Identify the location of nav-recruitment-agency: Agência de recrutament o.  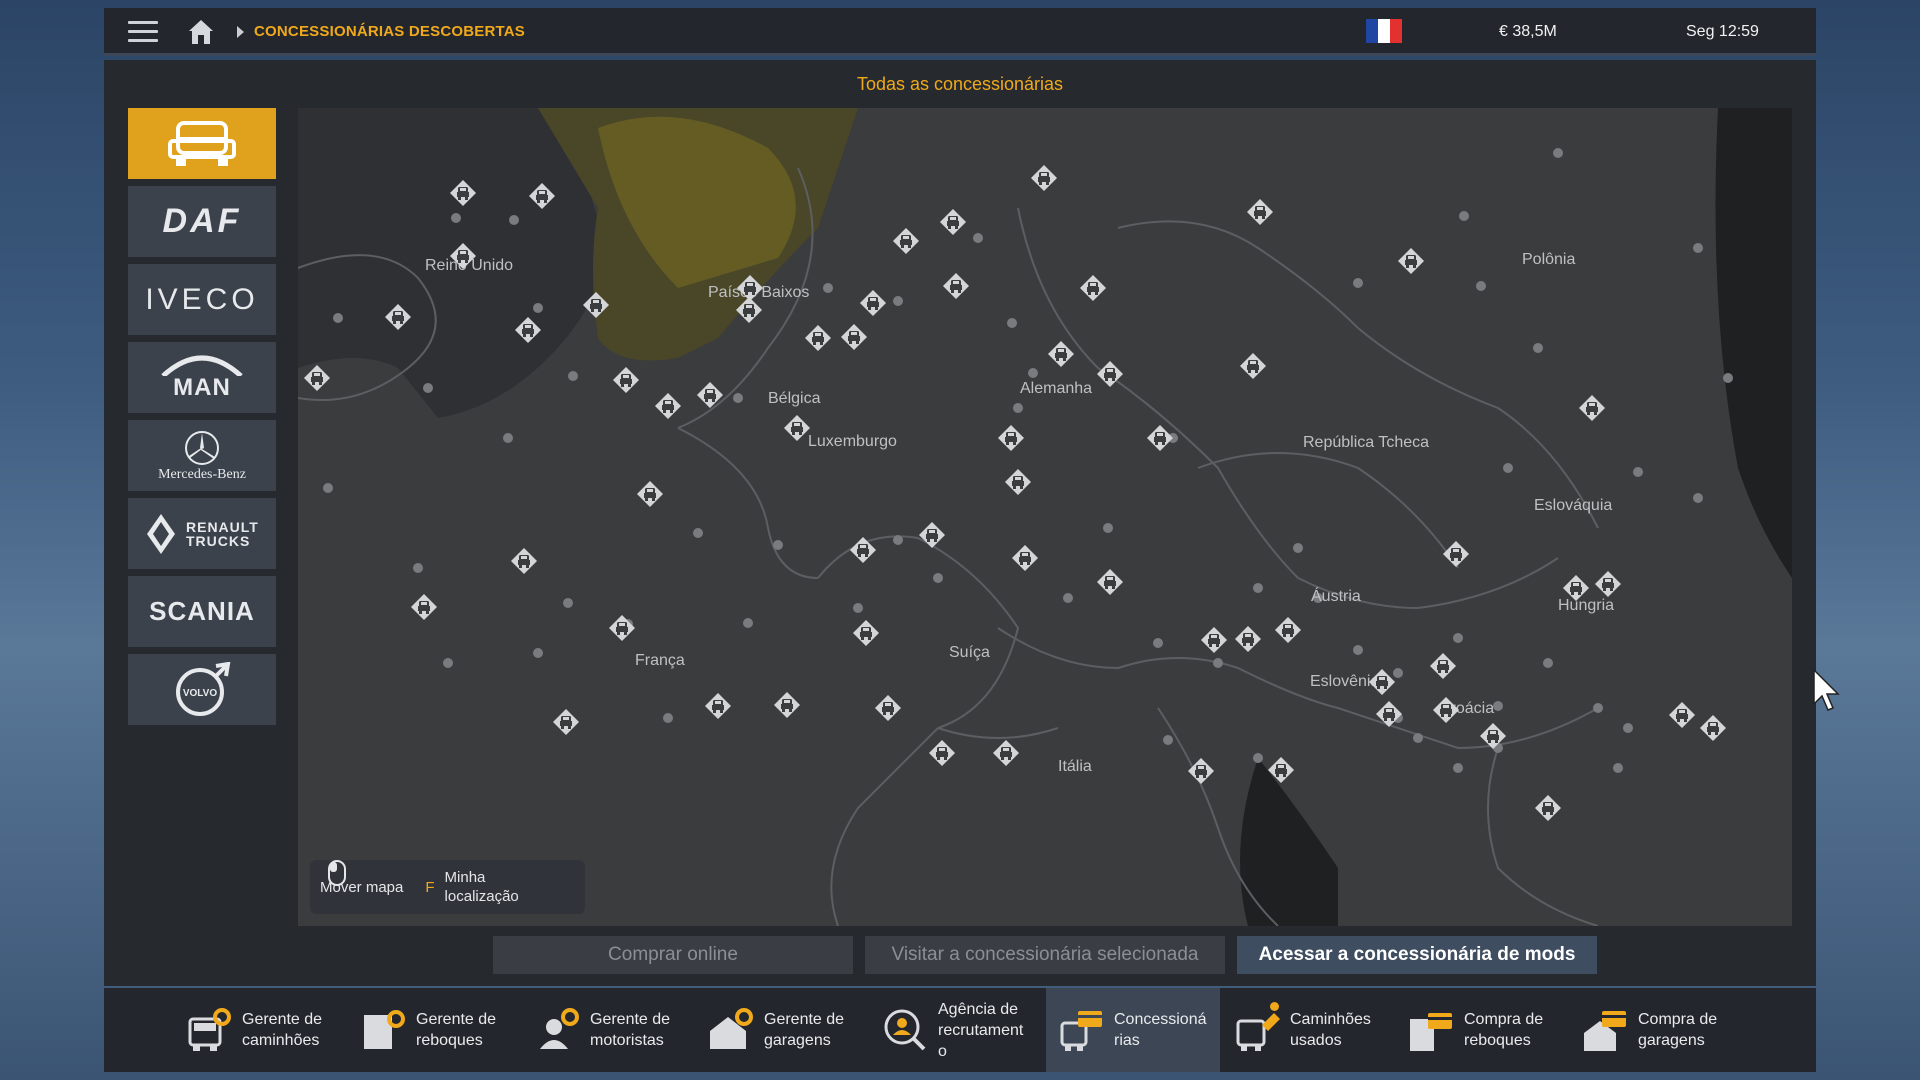
(965, 1030).